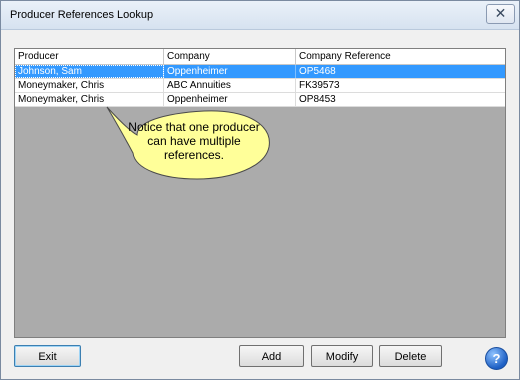 The width and height of the screenshot is (520, 380). What do you see at coordinates (410, 356) in the screenshot?
I see `delete-button: Delete` at bounding box center [410, 356].